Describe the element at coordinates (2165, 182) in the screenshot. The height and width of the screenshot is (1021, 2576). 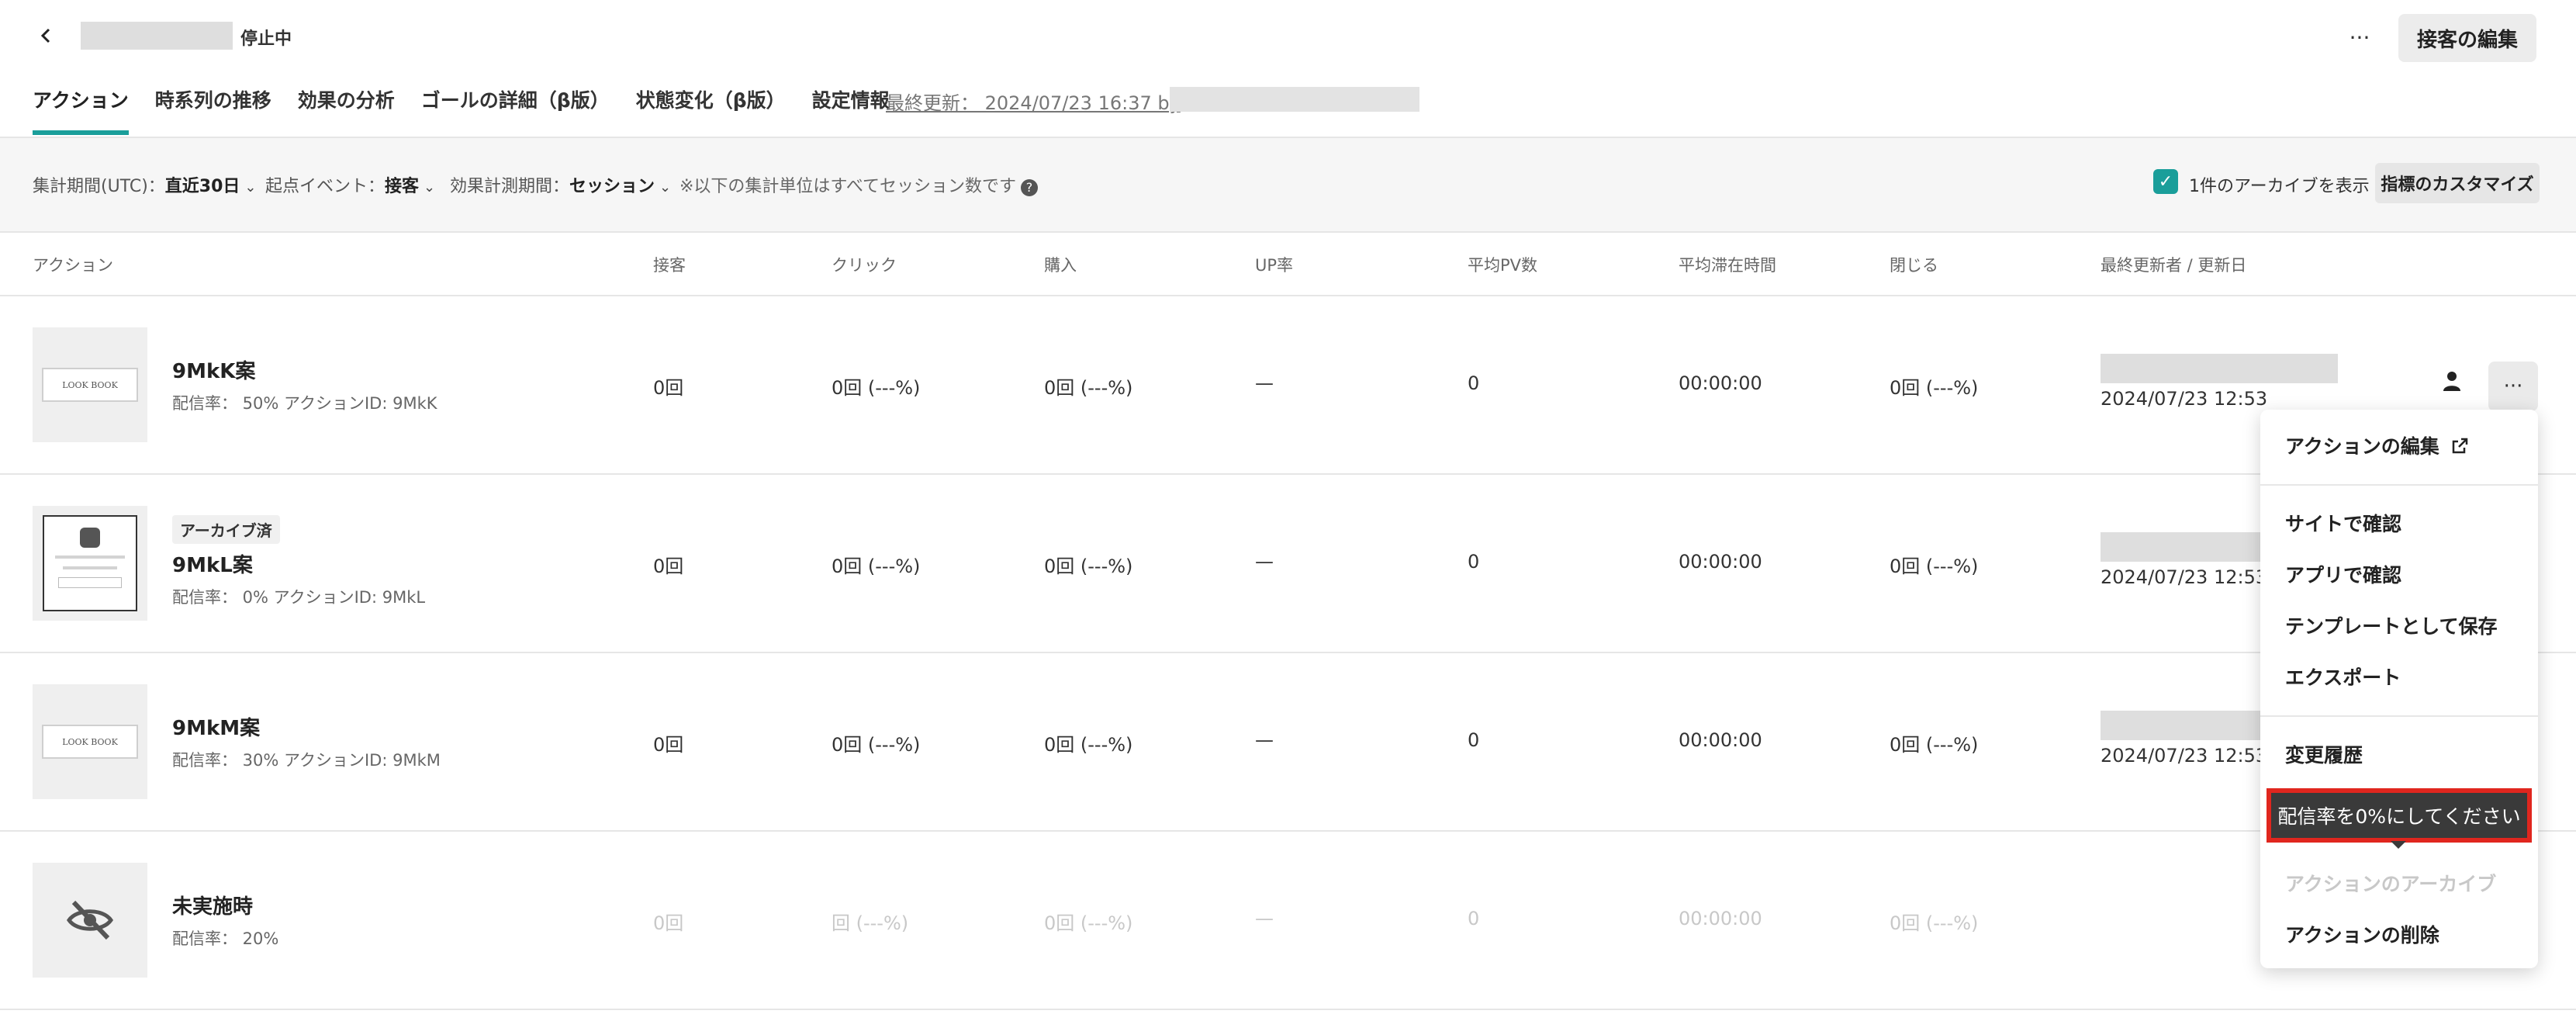
I see `archive-checkbox: ✓` at that location.